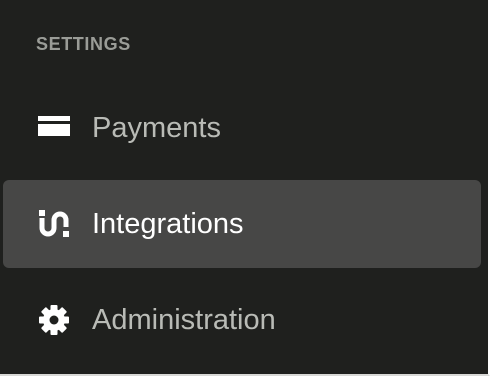  I want to click on sidebar-item-label: Integrations, so click(168, 224).